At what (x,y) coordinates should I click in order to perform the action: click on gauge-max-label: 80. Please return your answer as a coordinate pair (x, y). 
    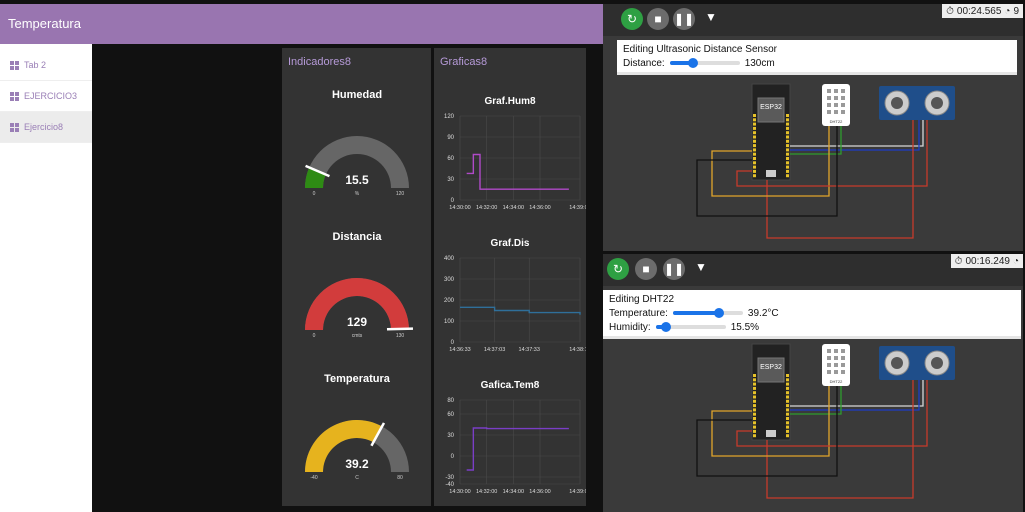
    Looking at the image, I should click on (400, 478).